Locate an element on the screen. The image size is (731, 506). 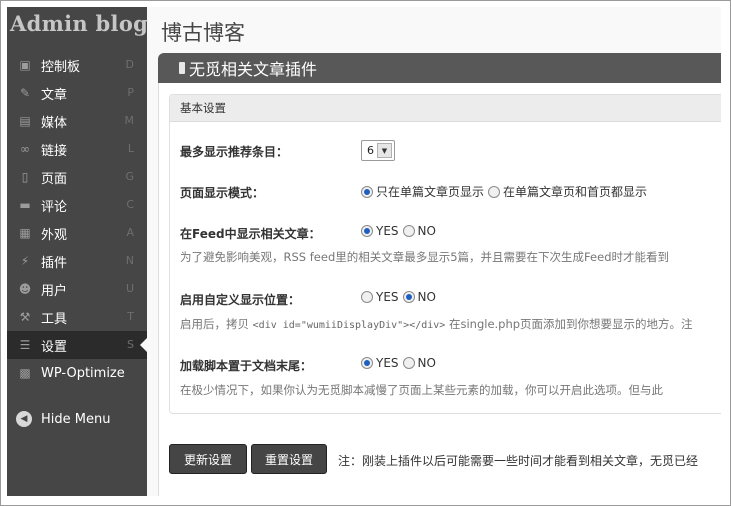
sidebar-item-wp-optimize: ▩ WP-Optimize is located at coordinates (77, 373).